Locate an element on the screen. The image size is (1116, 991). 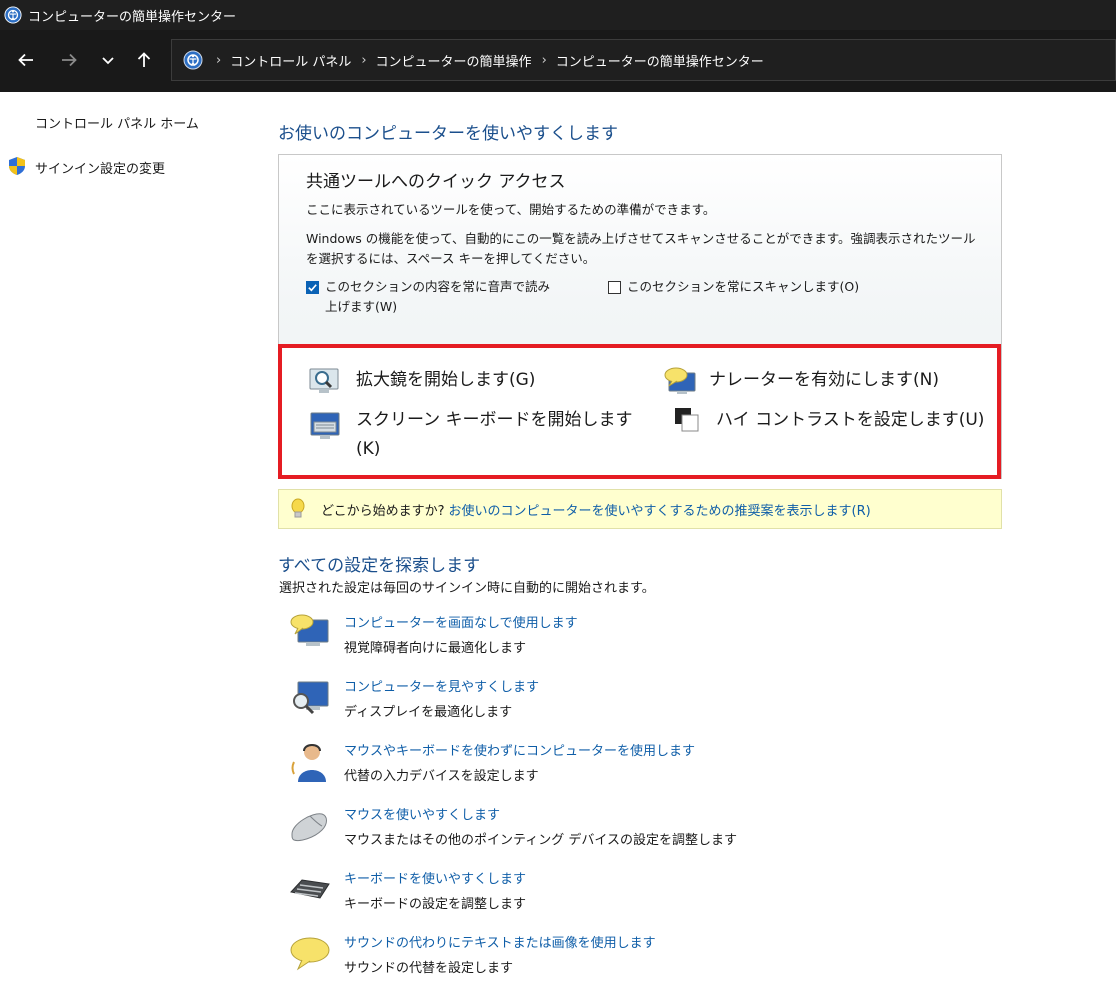
back-arrow-icon is located at coordinates (25, 60).